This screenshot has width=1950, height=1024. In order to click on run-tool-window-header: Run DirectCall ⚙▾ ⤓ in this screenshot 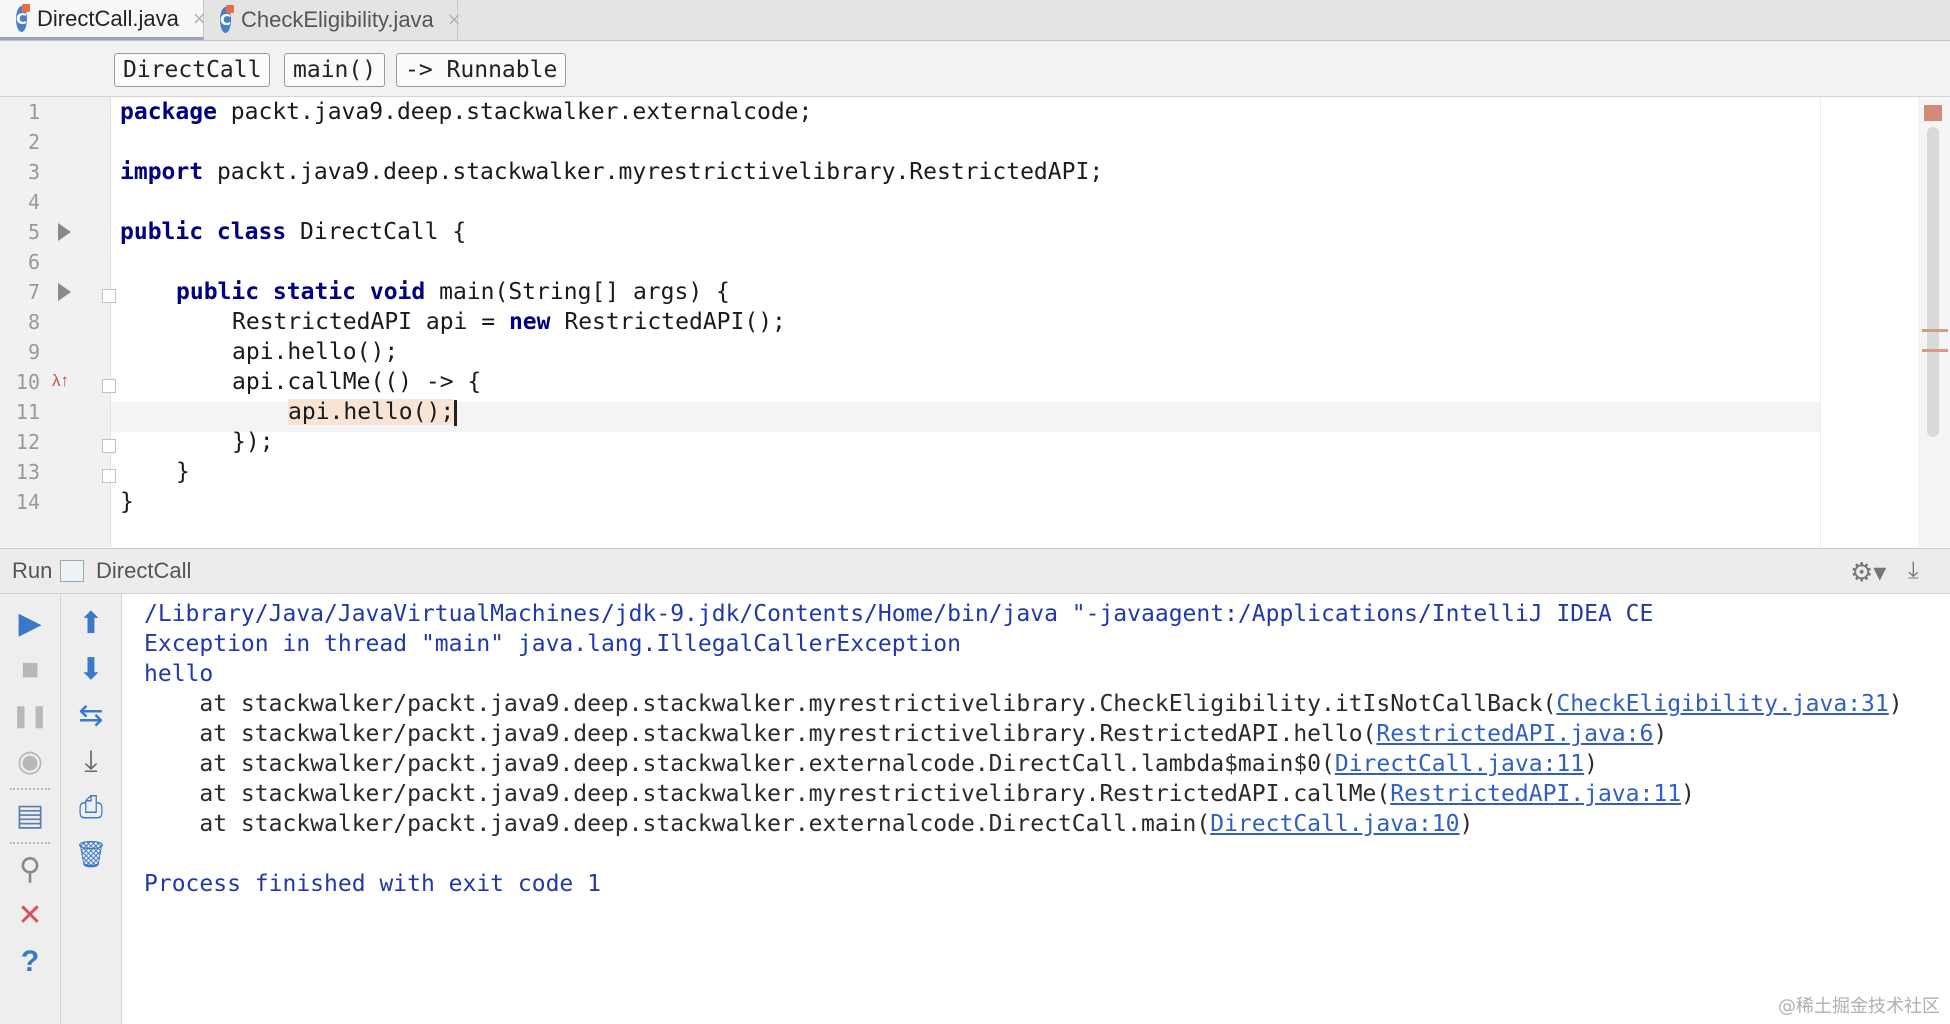, I will do `click(975, 571)`.